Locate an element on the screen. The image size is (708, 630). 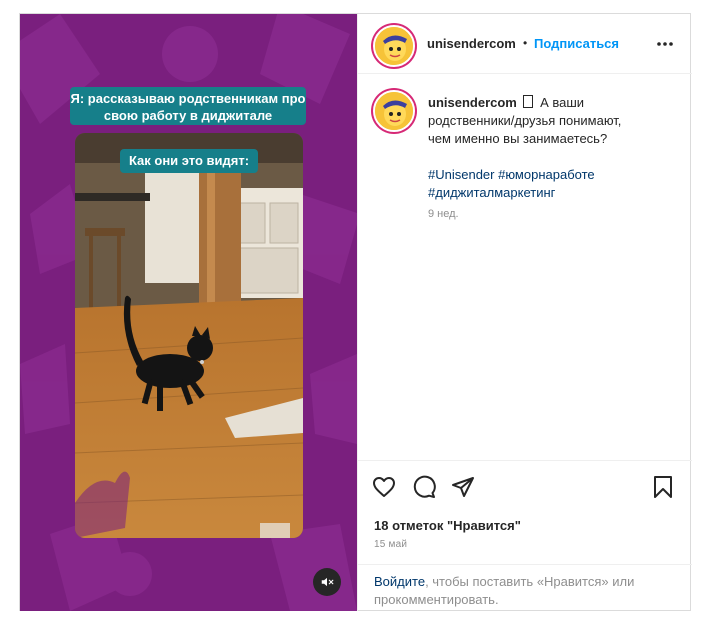
more-options-button is located at coordinates (665, 44).